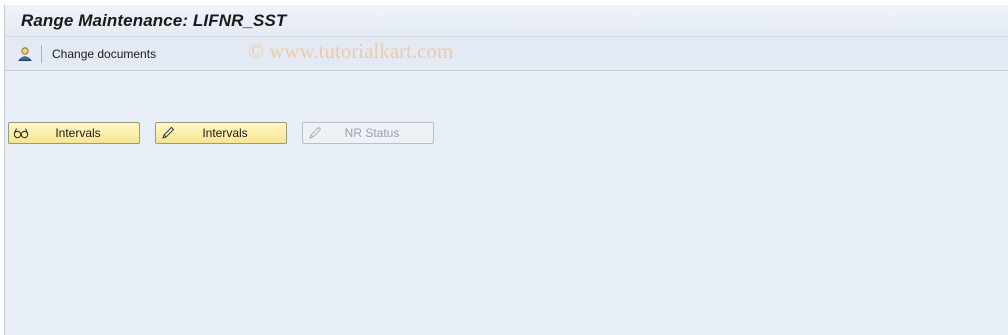 This screenshot has width=1008, height=335. I want to click on display-intervals-button: Intervals, so click(74, 133).